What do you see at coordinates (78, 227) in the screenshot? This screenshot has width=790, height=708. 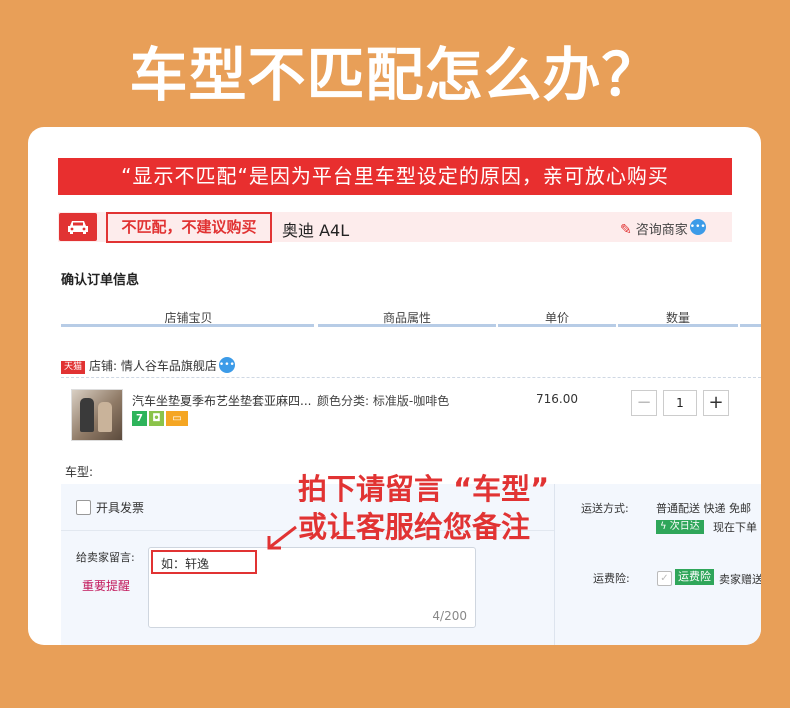 I see `car-icon` at bounding box center [78, 227].